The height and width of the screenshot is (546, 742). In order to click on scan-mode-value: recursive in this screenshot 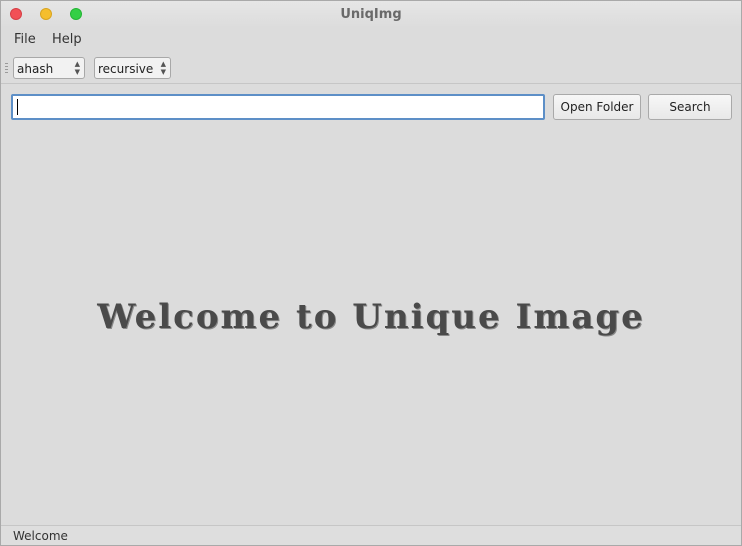, I will do `click(126, 69)`.